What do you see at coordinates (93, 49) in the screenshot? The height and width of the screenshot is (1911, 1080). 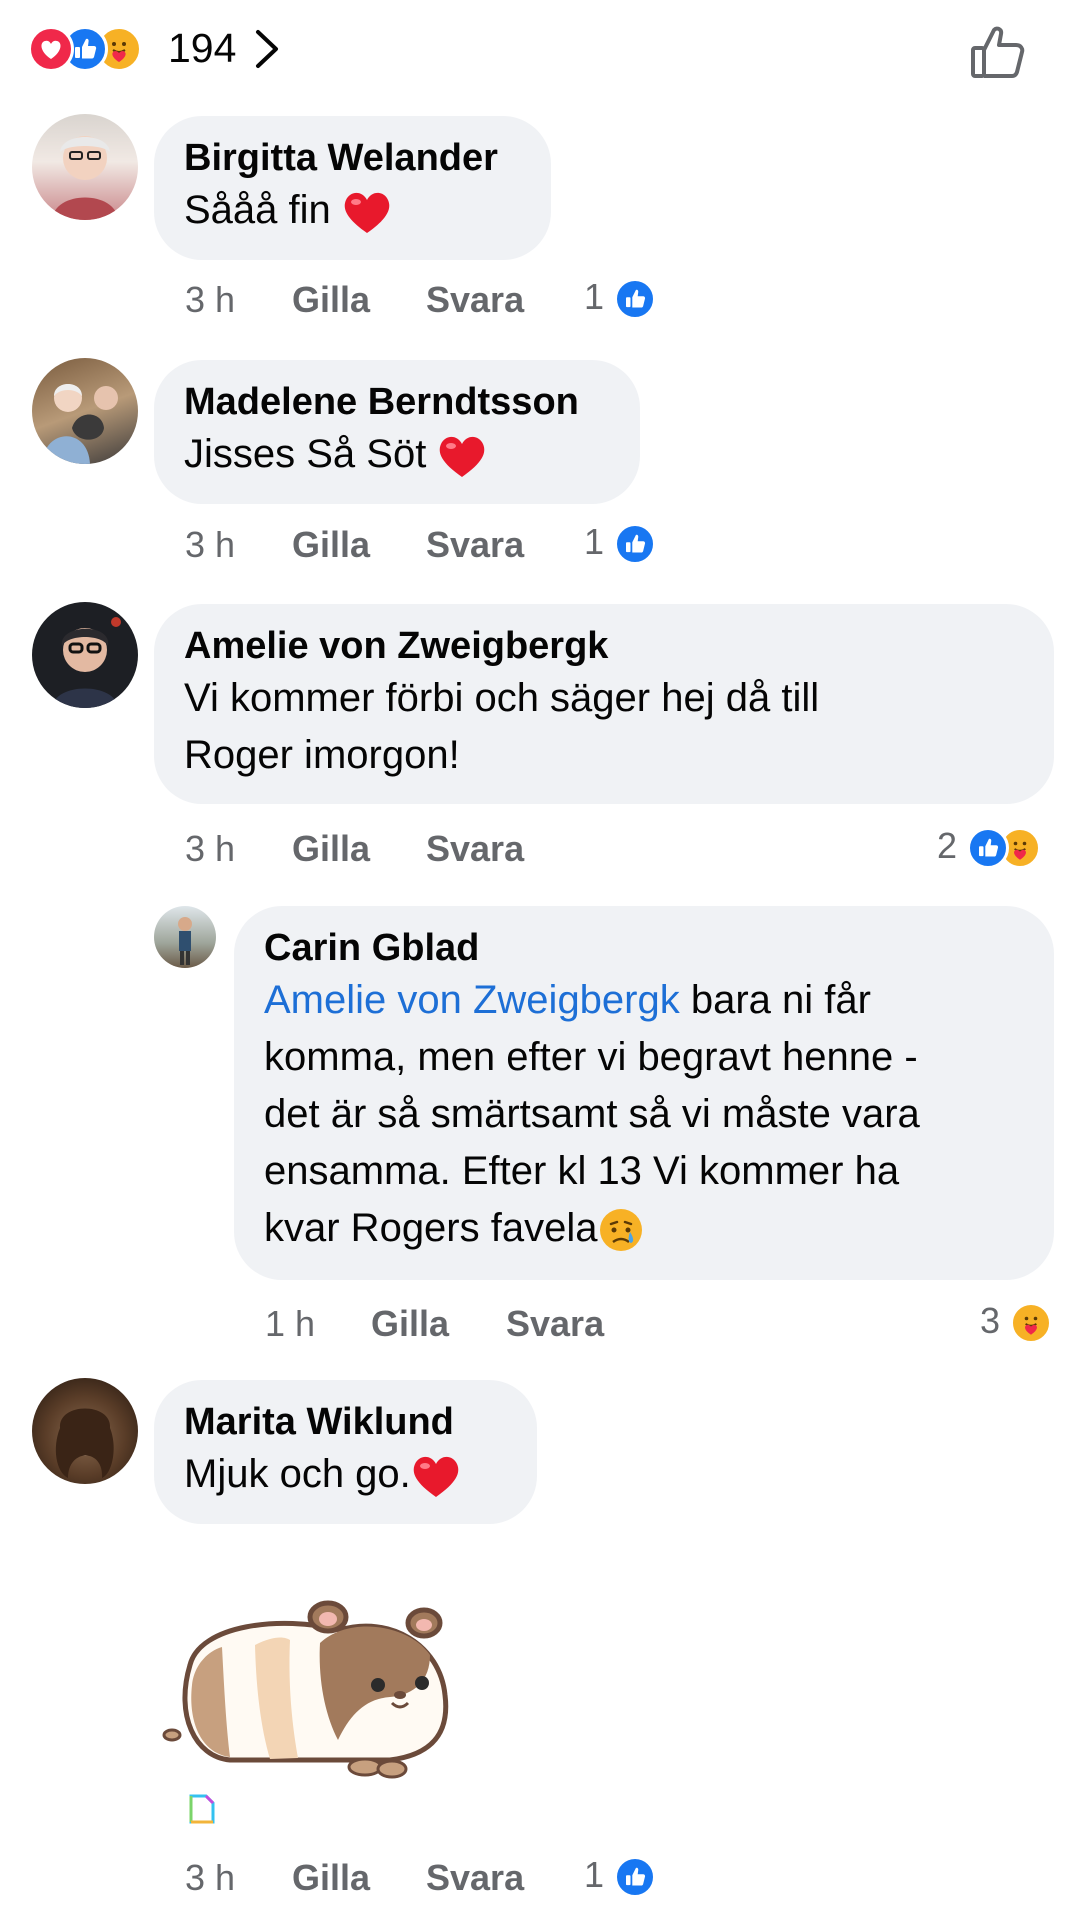 I see `reactions-summary` at bounding box center [93, 49].